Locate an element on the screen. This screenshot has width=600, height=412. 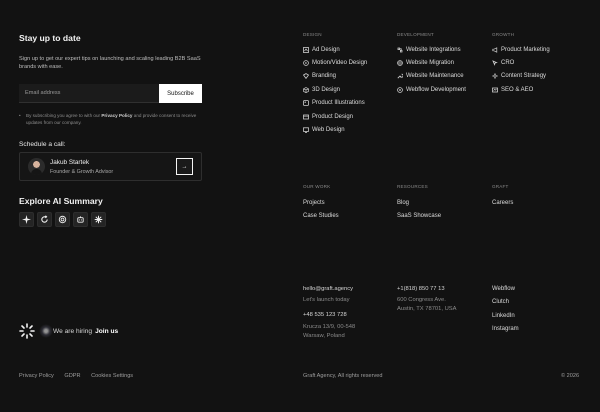
contact-email-note: Let's launch today is located at coordinates (326, 300).